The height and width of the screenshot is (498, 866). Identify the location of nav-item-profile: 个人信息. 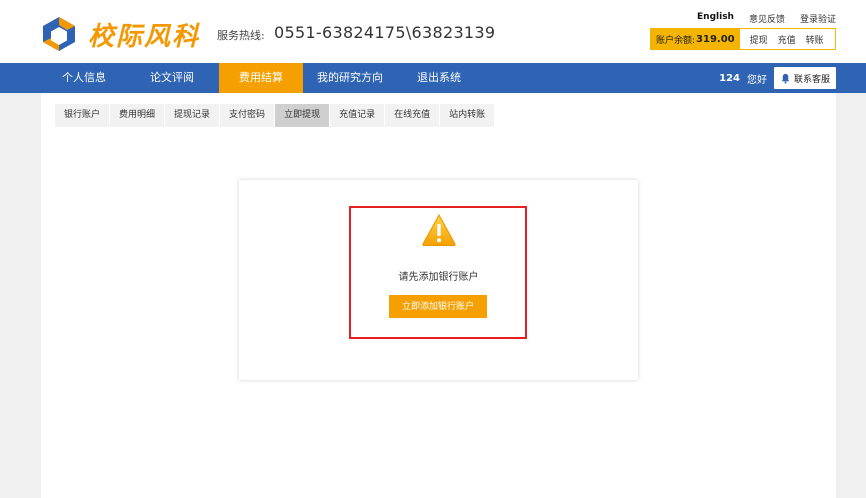
(84, 78).